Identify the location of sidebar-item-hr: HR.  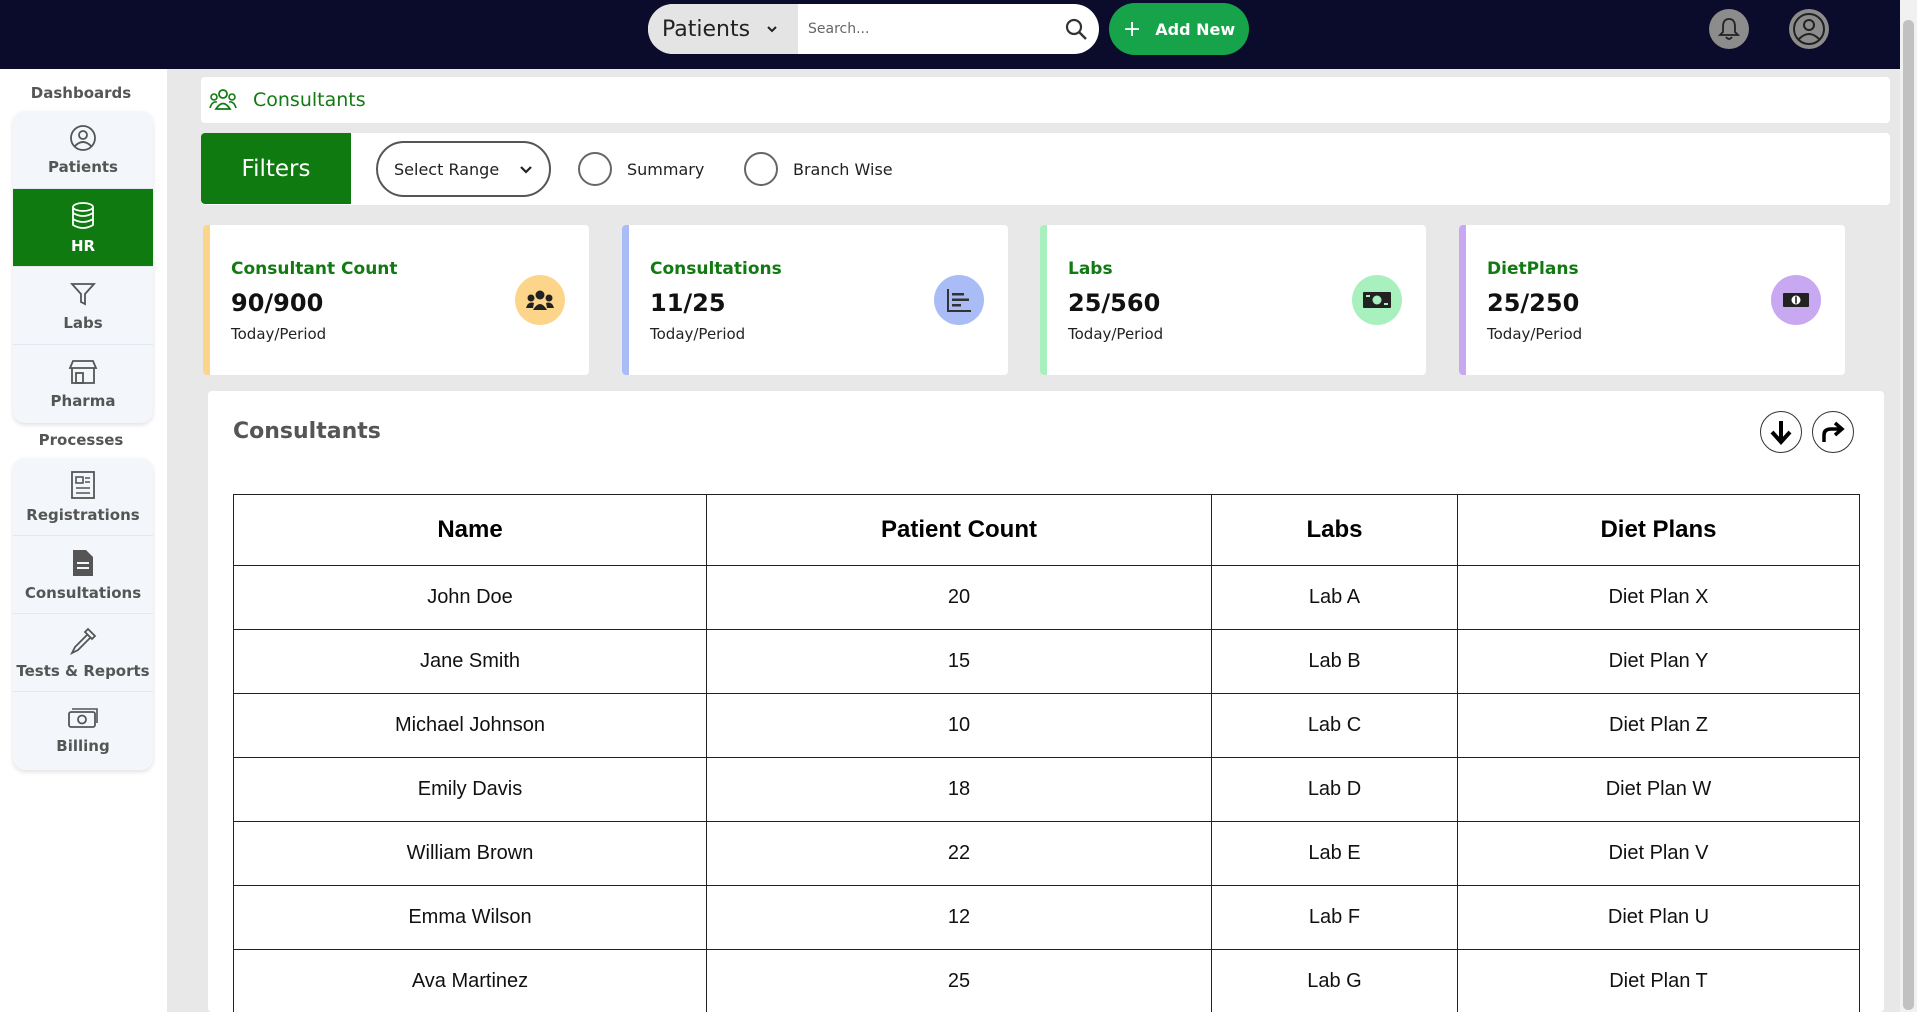
(83, 228).